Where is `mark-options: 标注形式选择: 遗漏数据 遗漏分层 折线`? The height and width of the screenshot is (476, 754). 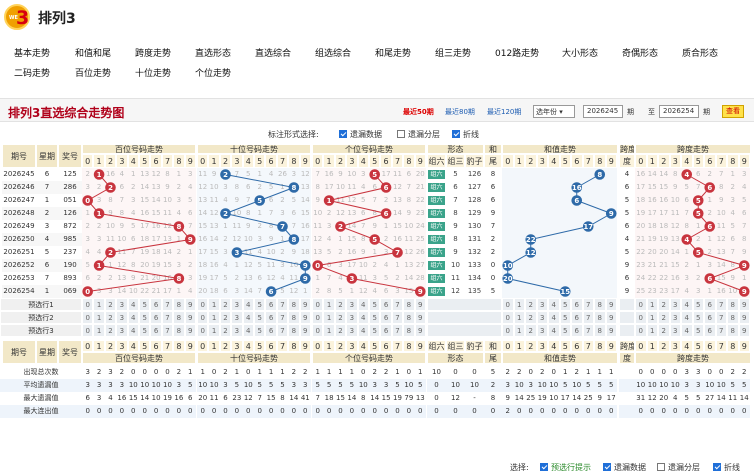 mark-options: 标注形式选择: 遗漏数据 遗漏分层 折线 is located at coordinates (377, 135).